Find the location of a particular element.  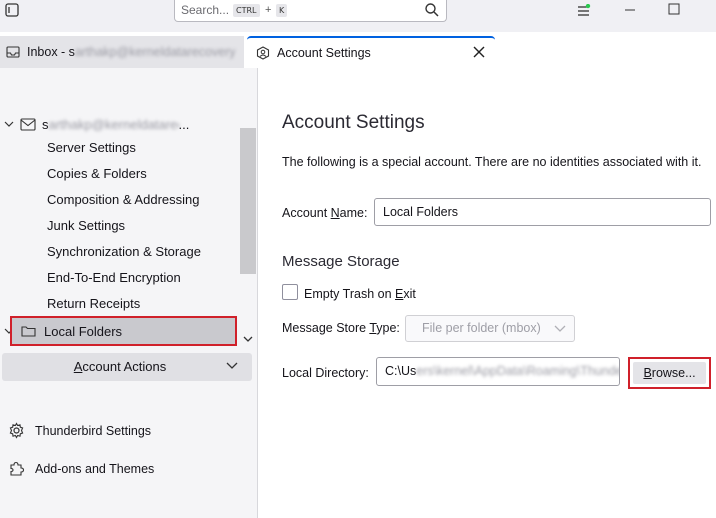

thunderbird-settings-label: Thunderbird Settings is located at coordinates (93, 430).